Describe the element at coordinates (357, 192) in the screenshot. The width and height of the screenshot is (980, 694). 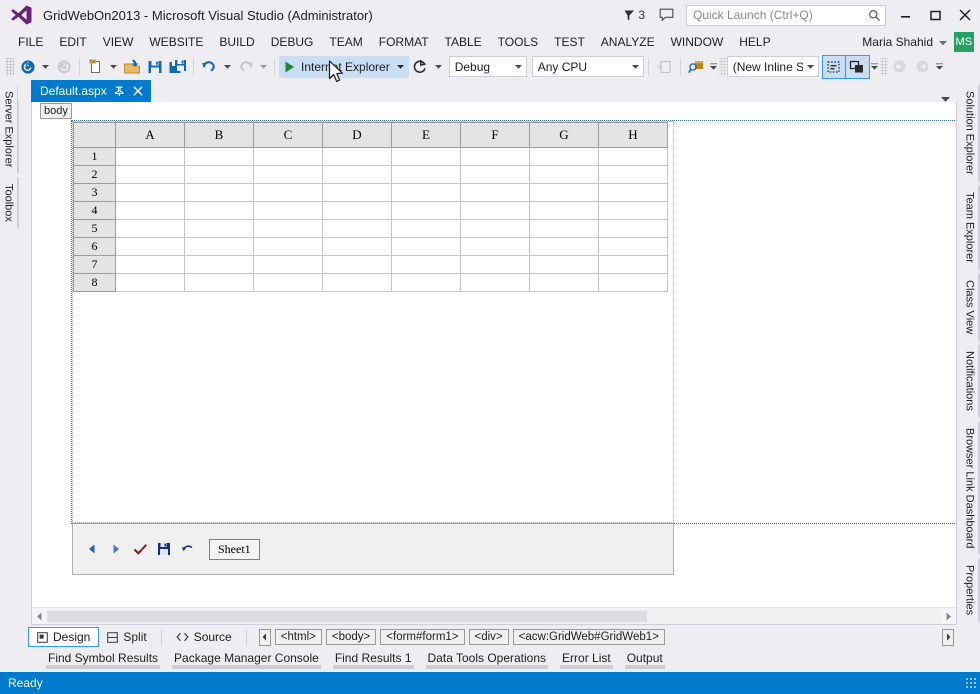
I see `cell-d3` at that location.